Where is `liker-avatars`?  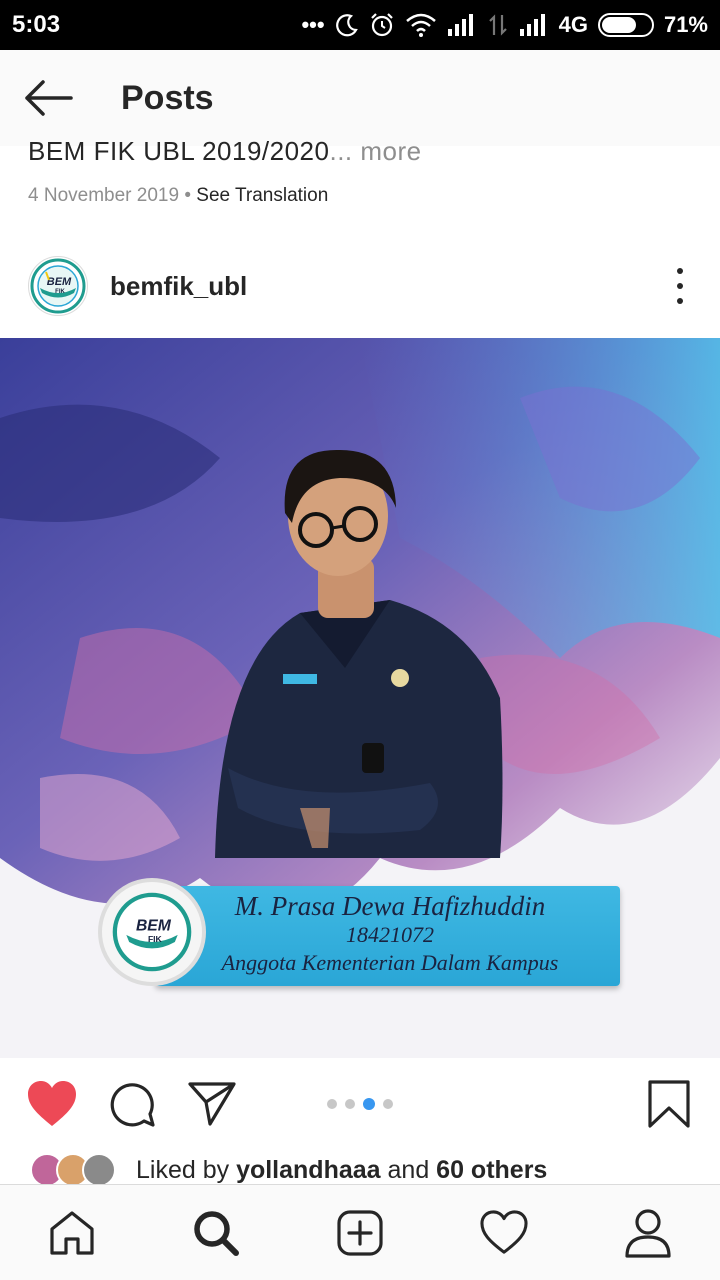
liker-avatars is located at coordinates (73, 1170).